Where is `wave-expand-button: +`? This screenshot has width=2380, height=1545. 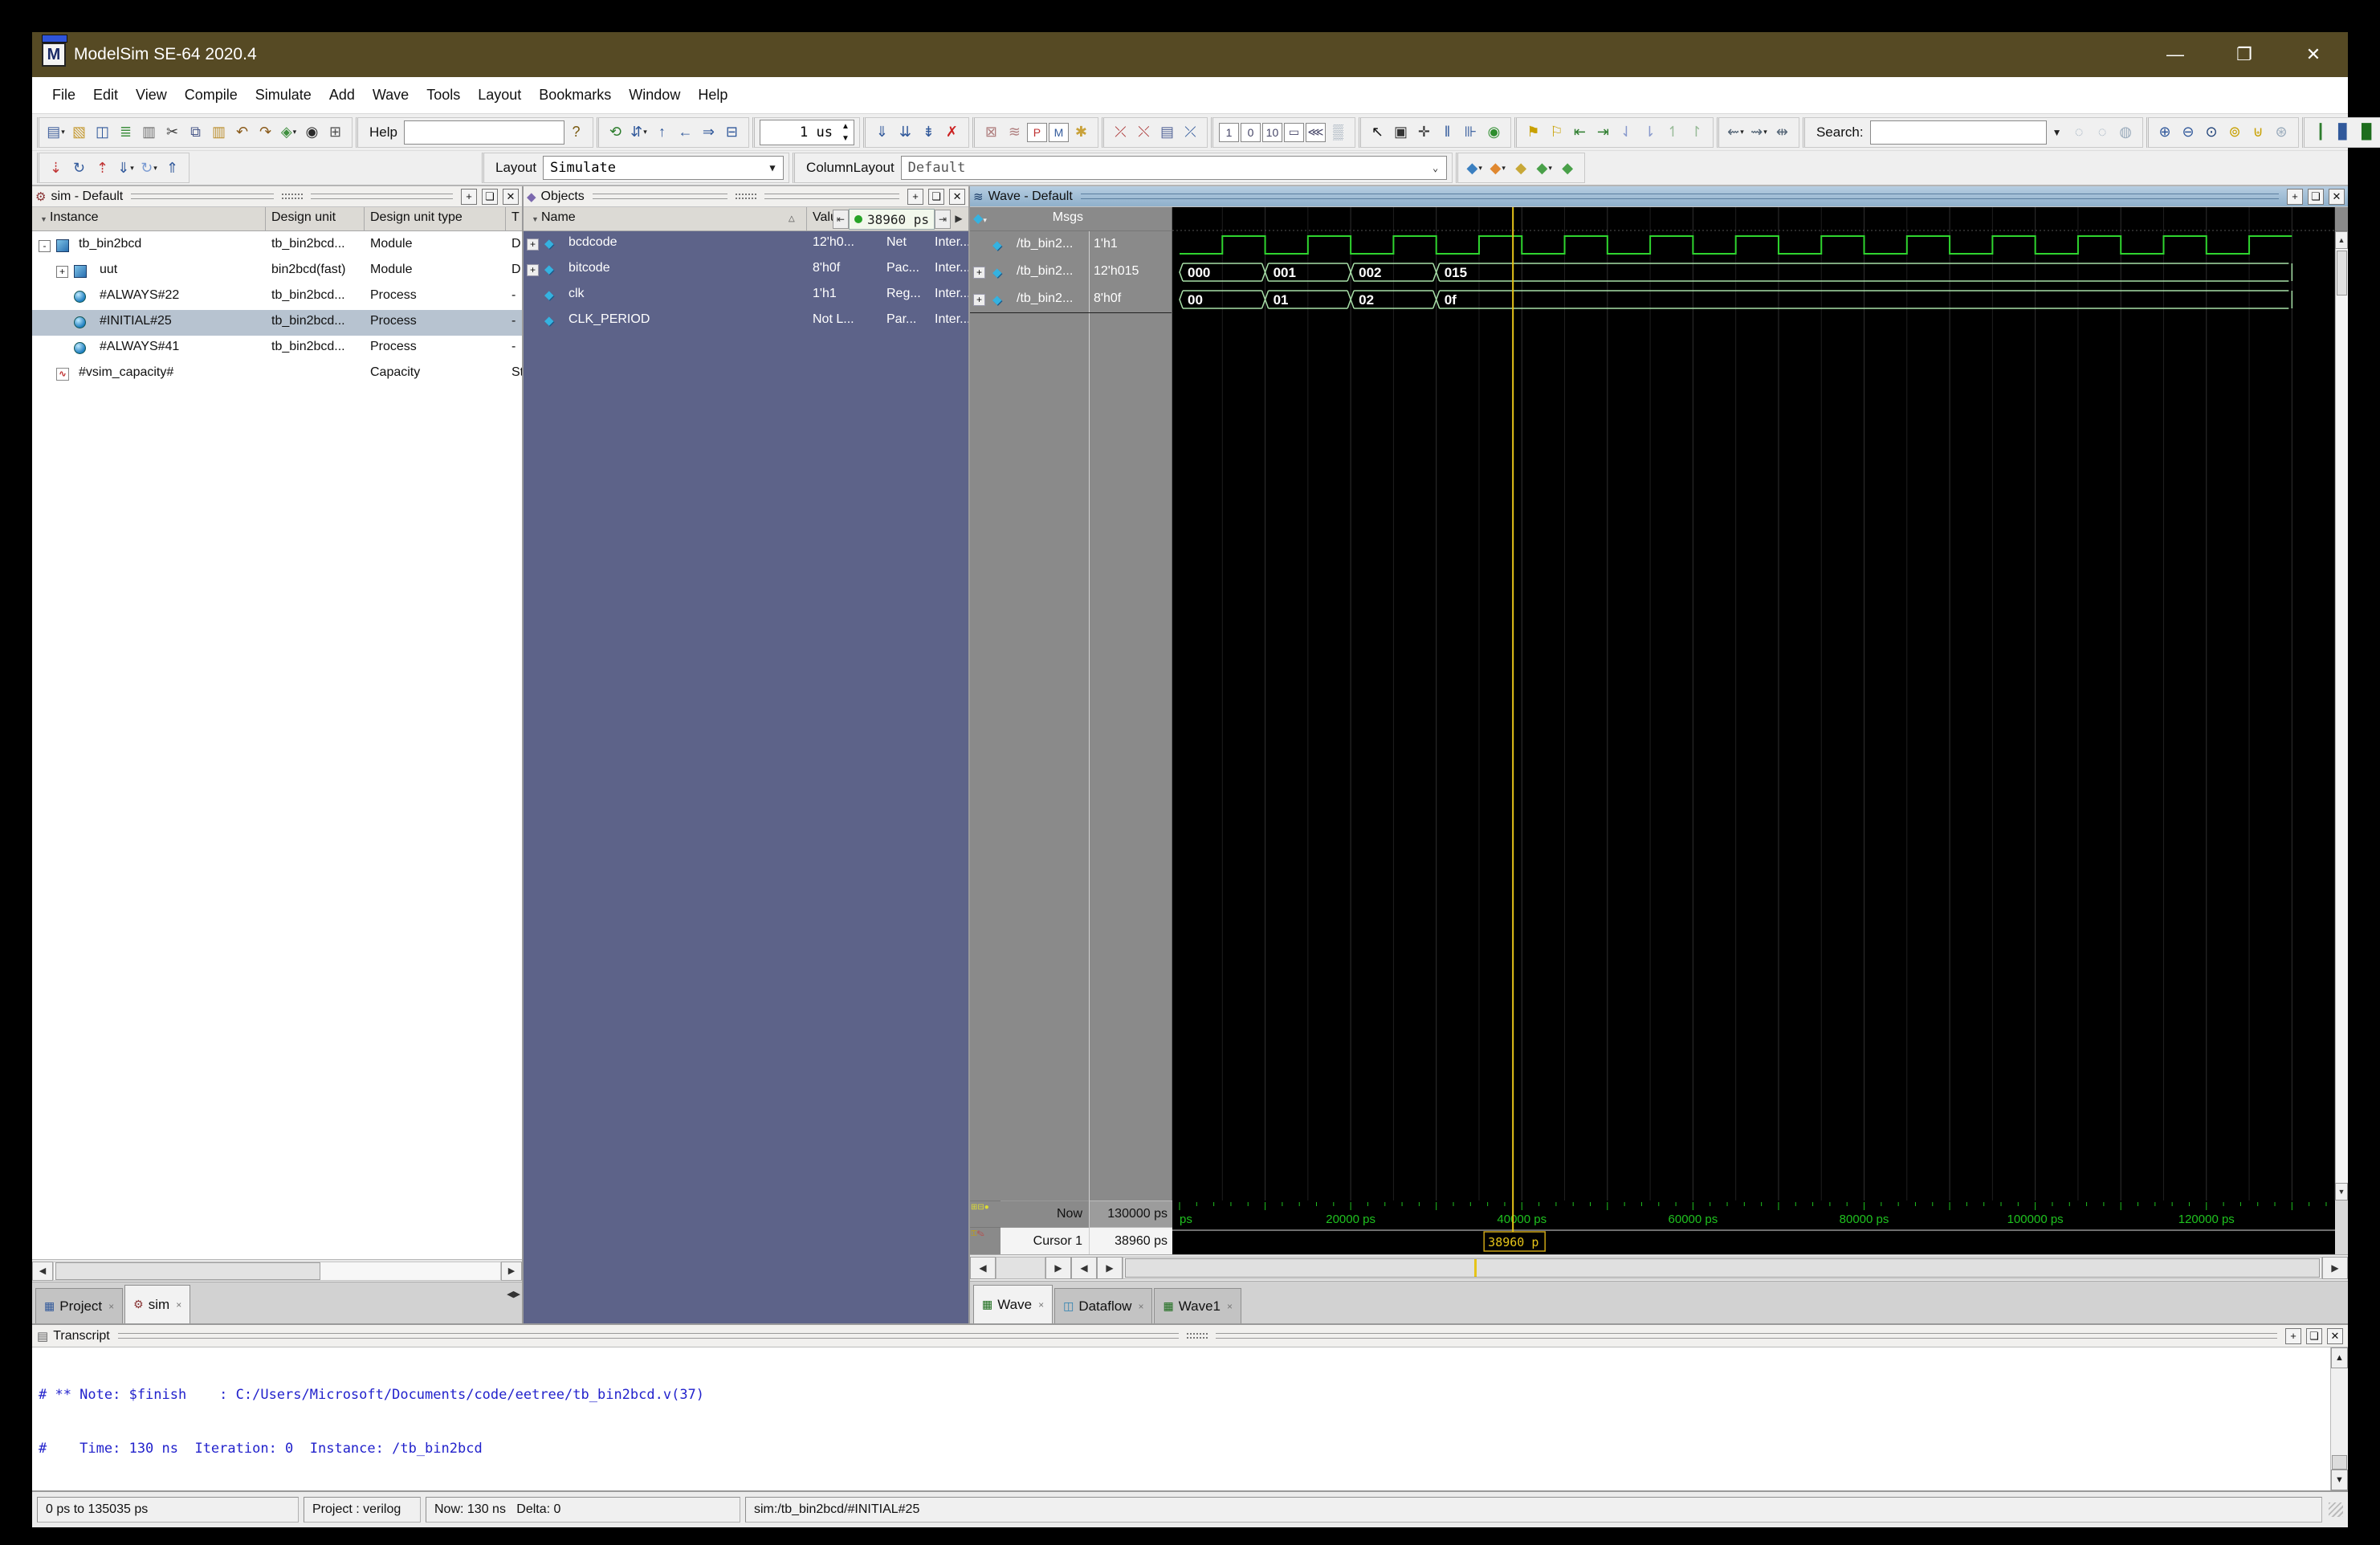
wave-expand-button: + is located at coordinates (2295, 197).